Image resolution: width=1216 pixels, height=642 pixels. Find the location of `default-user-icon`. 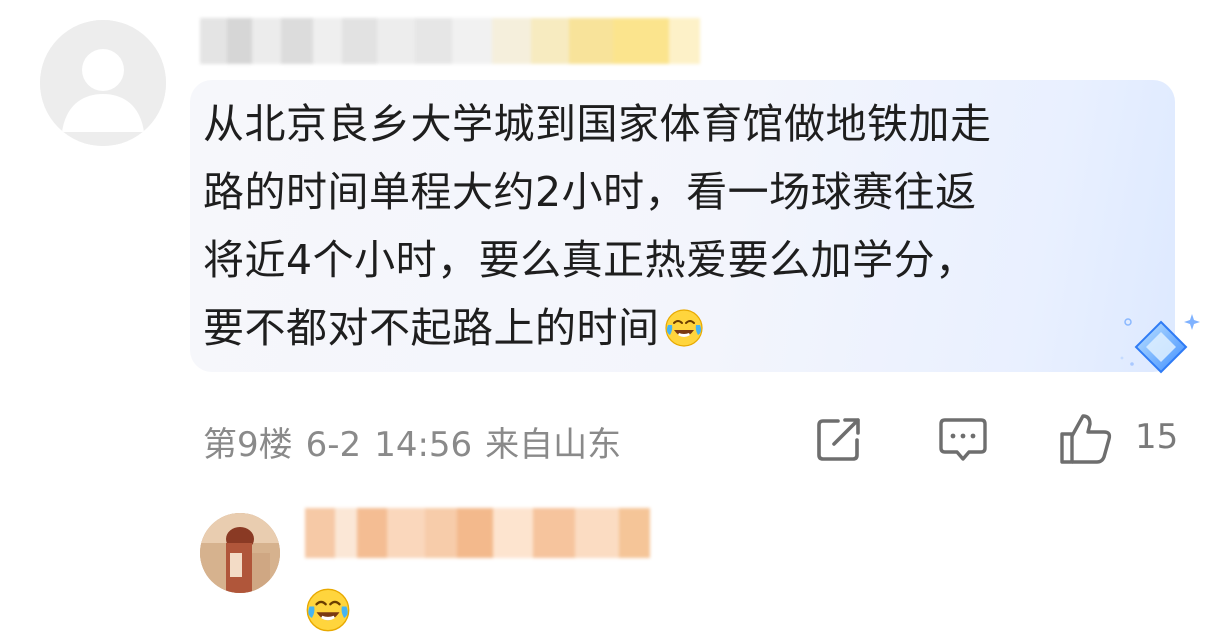

default-user-icon is located at coordinates (103, 83).